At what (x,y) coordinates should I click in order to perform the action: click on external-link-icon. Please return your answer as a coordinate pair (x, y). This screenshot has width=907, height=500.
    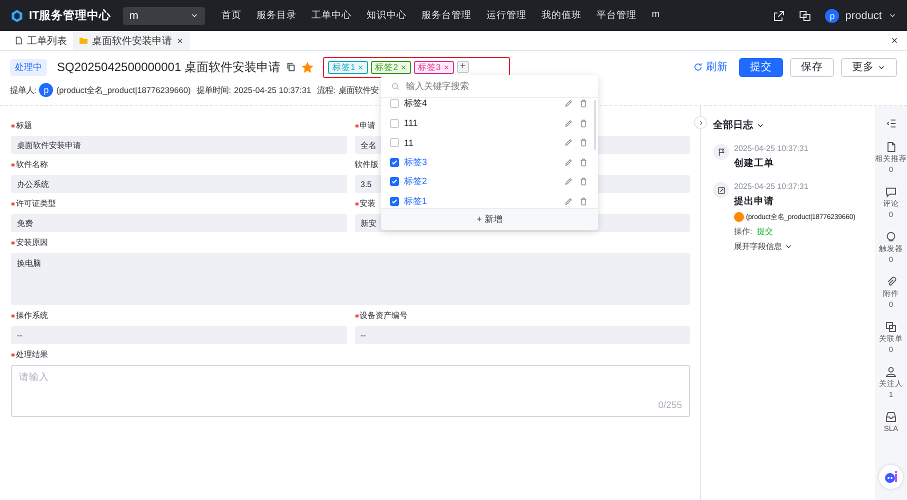
    Looking at the image, I should click on (779, 16).